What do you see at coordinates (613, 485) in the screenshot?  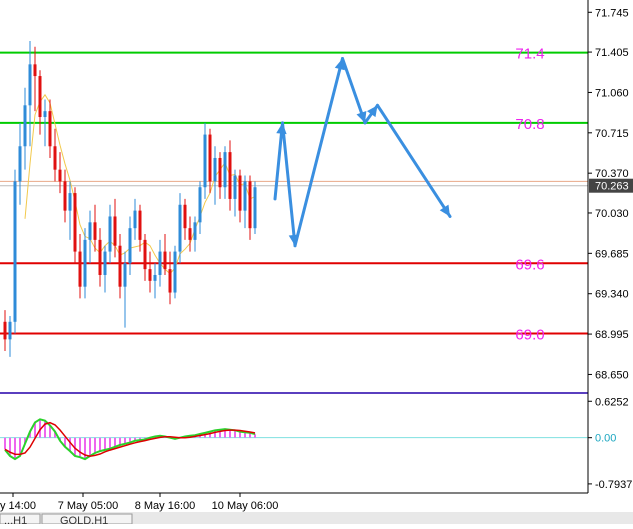 I see `osc-tick-label: -0.7937` at bounding box center [613, 485].